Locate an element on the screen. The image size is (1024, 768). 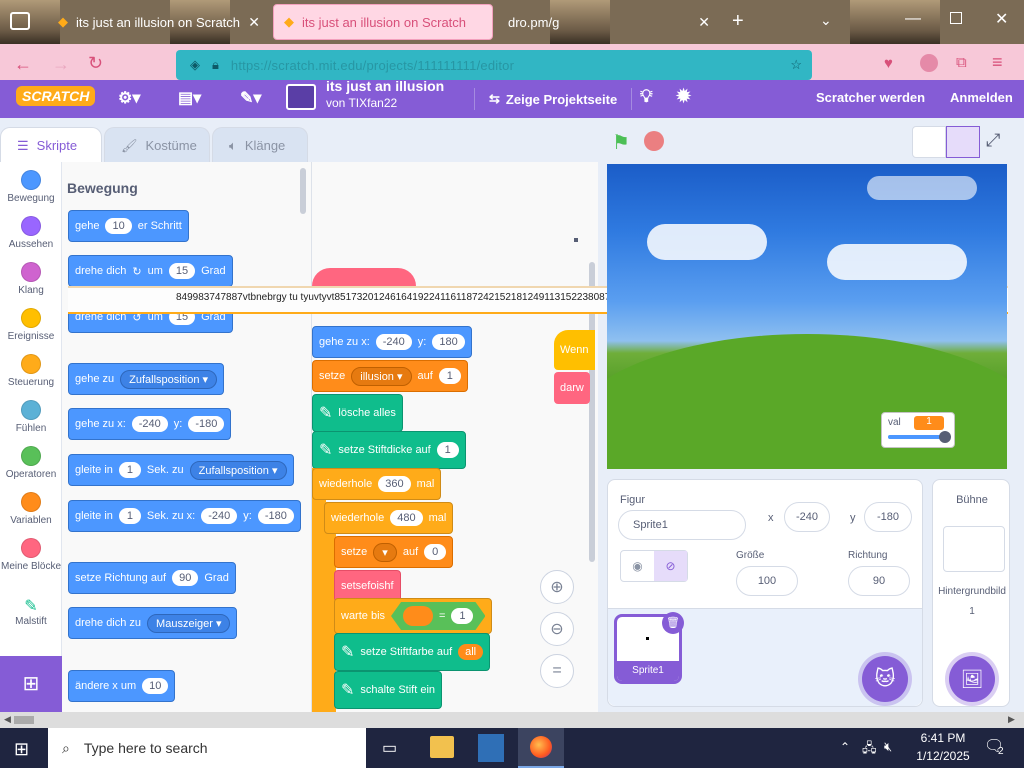
see-project-page-button: ⇆ Zeige Projektseite is located at coordinates (553, 99).